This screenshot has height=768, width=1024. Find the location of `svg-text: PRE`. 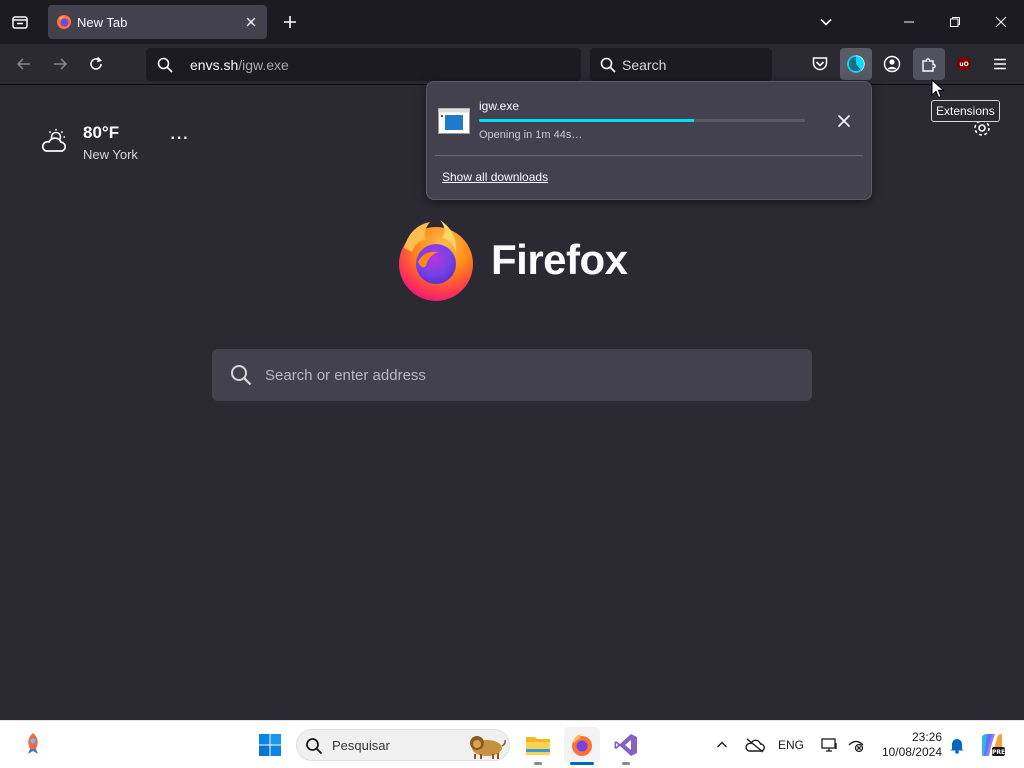

svg-text: PRE is located at coordinates (998, 752).